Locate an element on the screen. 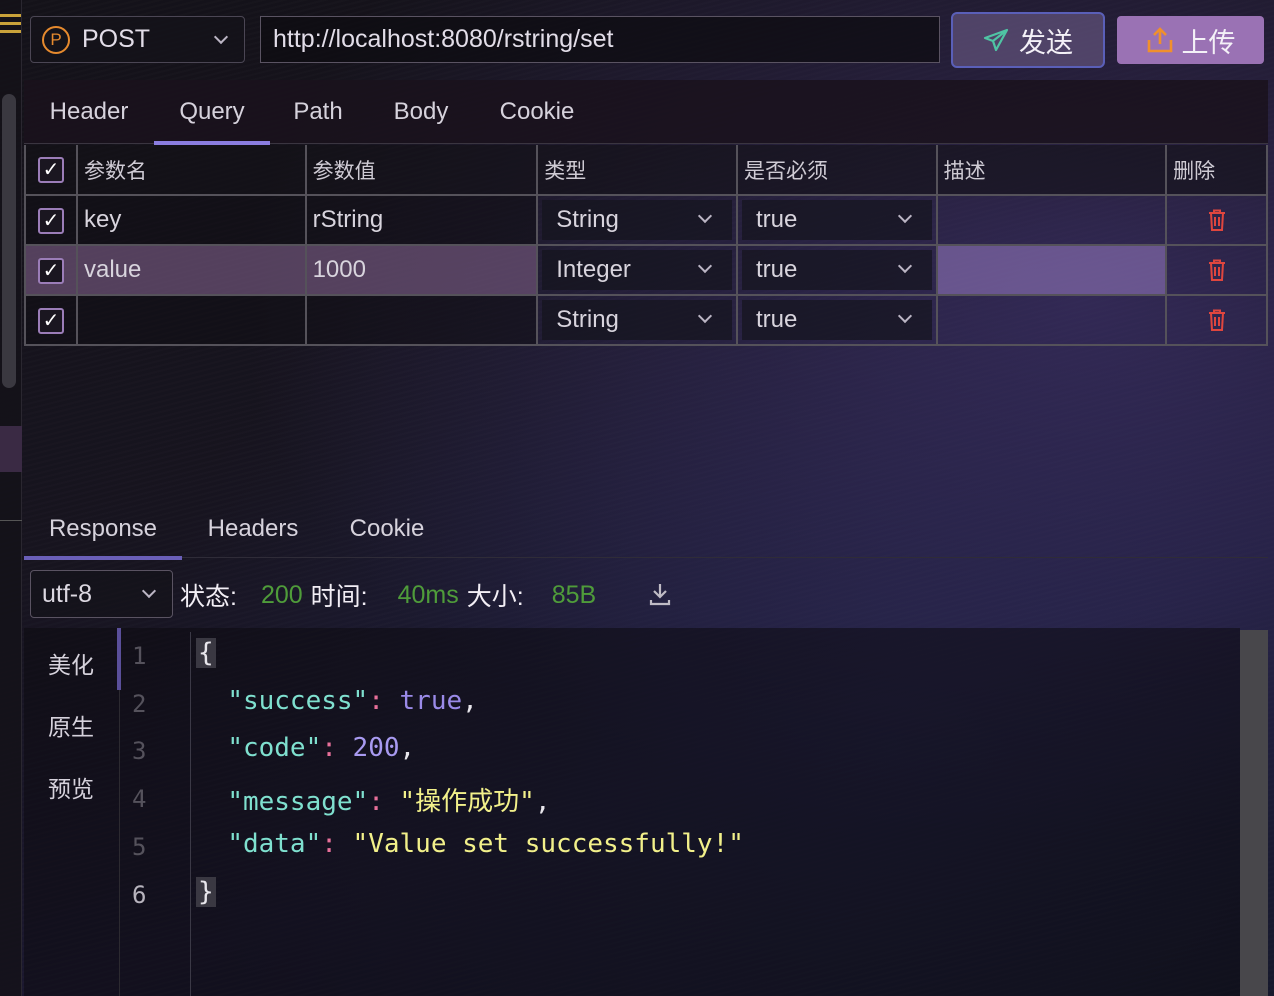 The width and height of the screenshot is (1274, 996). send-label: 发送 is located at coordinates (1046, 42).